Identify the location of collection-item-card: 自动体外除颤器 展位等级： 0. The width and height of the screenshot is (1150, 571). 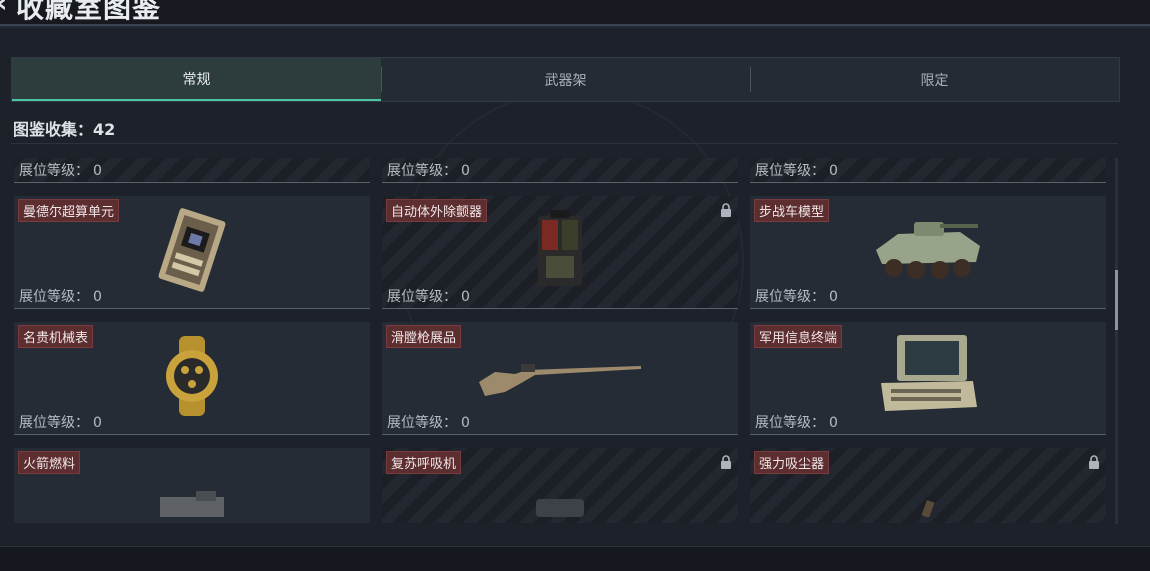
(560, 252).